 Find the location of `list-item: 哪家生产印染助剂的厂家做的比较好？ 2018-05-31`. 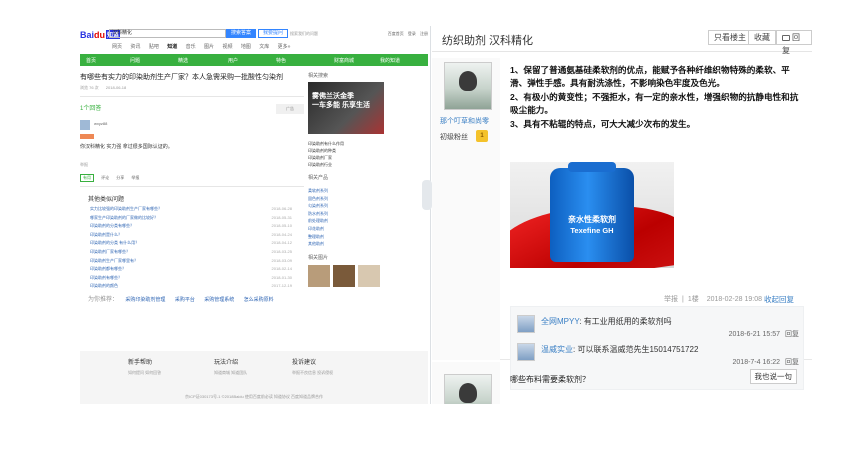

list-item: 哪家生产印染助剂的厂家做的比较好？ 2018-05-31 is located at coordinates (191, 219).